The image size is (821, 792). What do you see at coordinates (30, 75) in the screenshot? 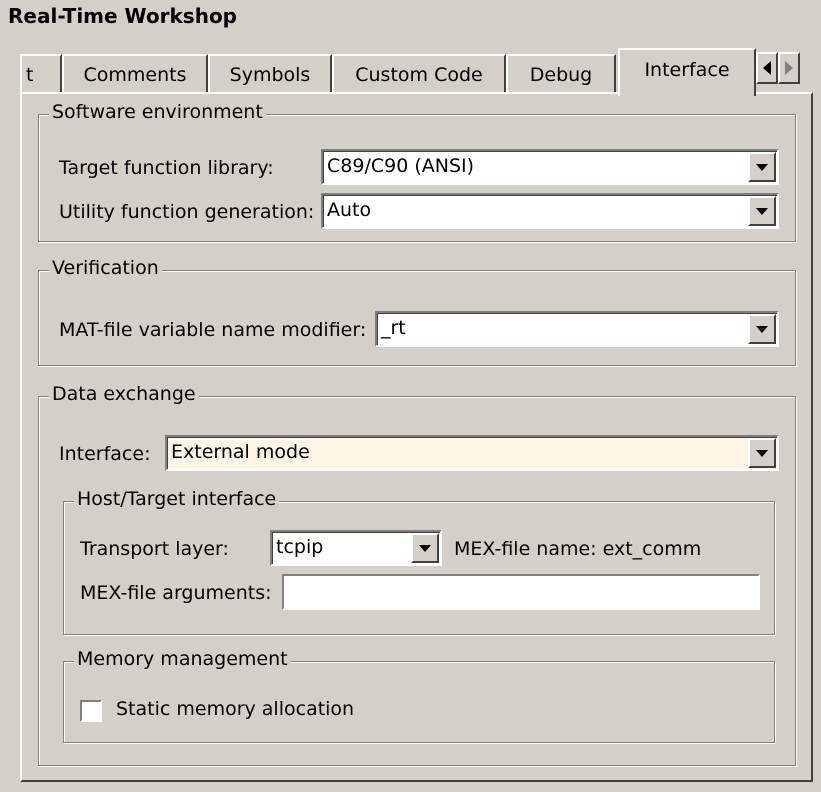
I see `tab-label: t` at bounding box center [30, 75].